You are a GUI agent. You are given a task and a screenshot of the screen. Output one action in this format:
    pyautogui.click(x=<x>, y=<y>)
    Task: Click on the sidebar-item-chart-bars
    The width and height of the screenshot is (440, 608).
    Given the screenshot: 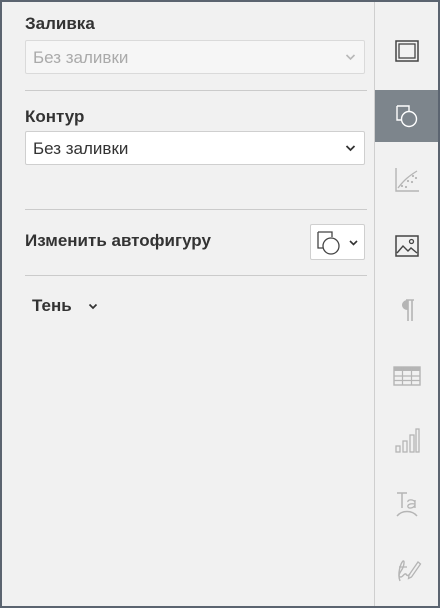 What is the action you would take?
    pyautogui.click(x=406, y=440)
    